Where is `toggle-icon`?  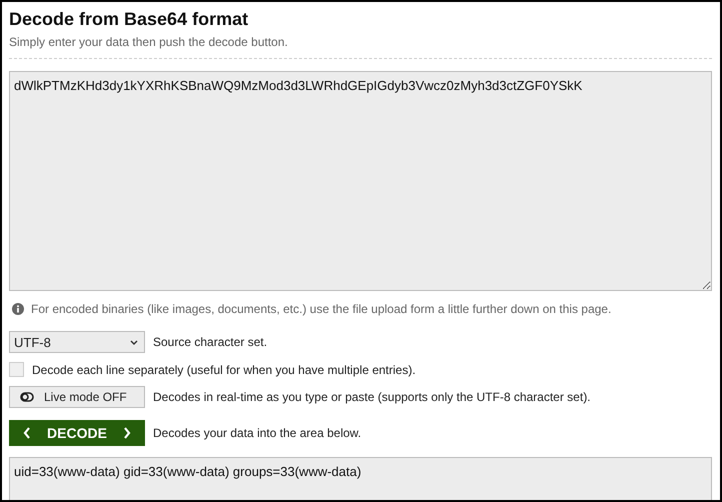 toggle-icon is located at coordinates (27, 397).